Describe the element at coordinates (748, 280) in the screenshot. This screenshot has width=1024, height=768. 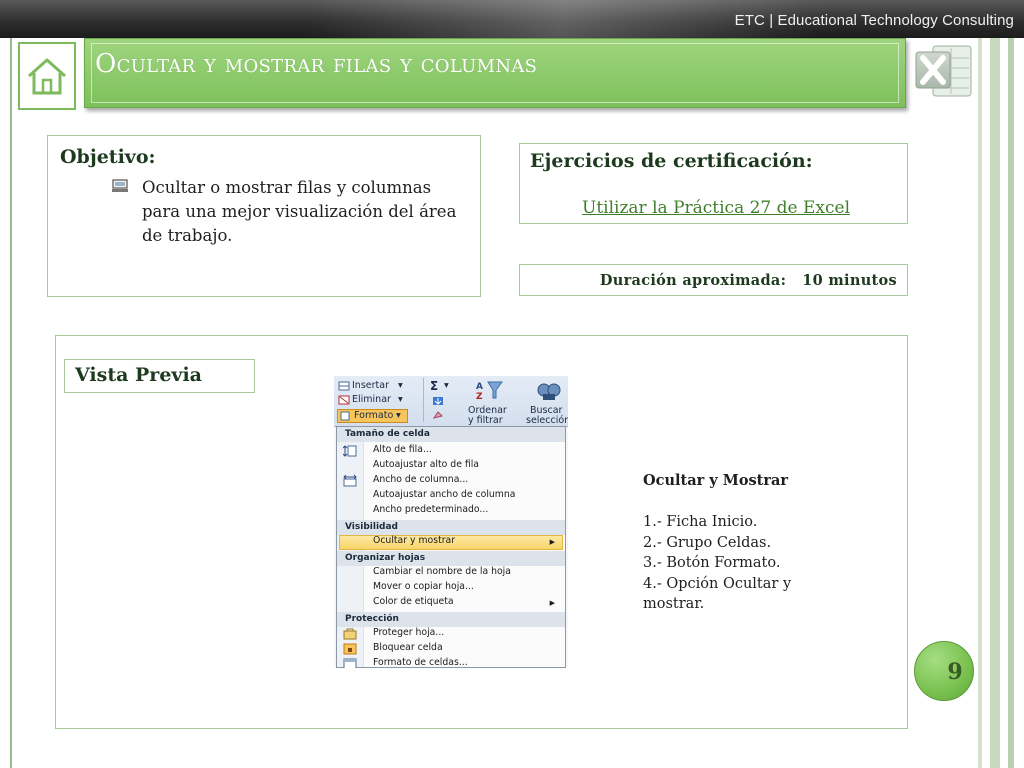
I see `duracion-text: Duración aproximada: 10 minutos` at that location.